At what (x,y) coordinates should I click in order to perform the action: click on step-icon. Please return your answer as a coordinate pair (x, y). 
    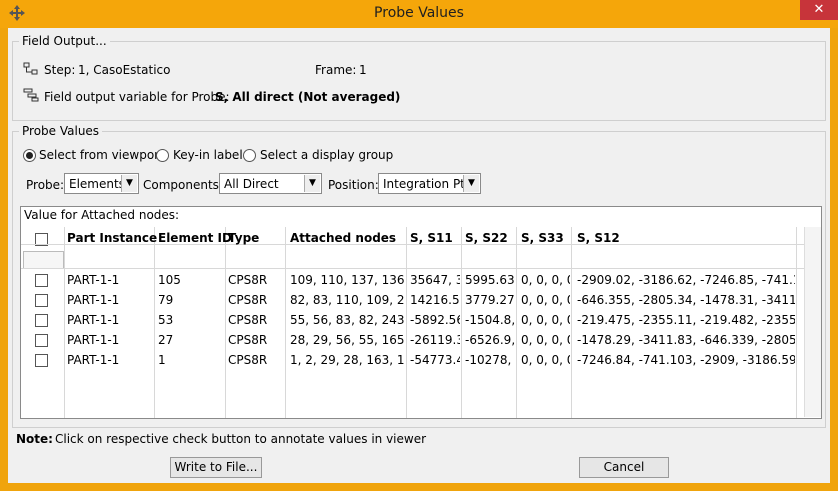
    Looking at the image, I should click on (30, 68).